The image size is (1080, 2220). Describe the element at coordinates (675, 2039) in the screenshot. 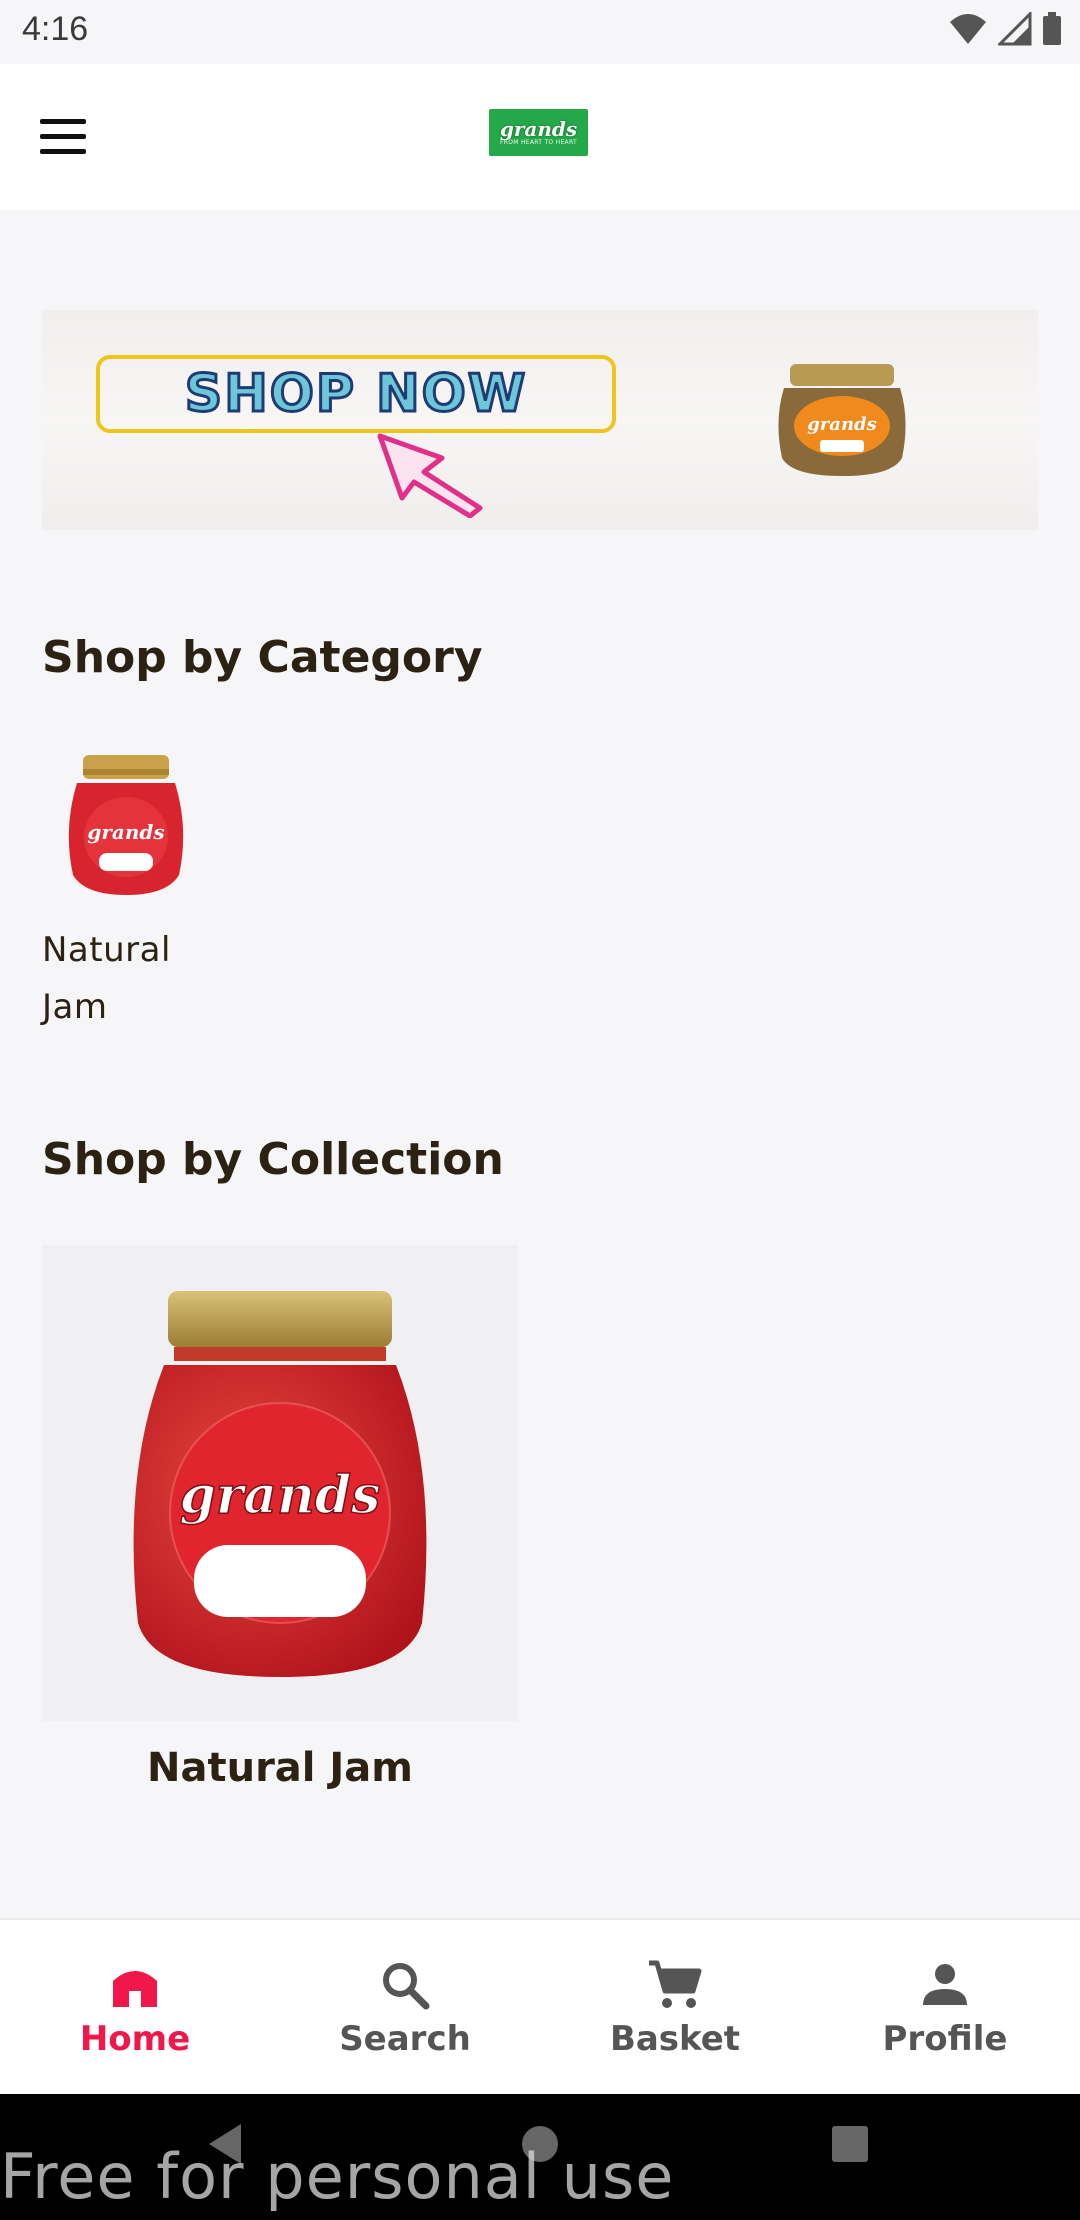

I see `nav-label: Basket` at that location.